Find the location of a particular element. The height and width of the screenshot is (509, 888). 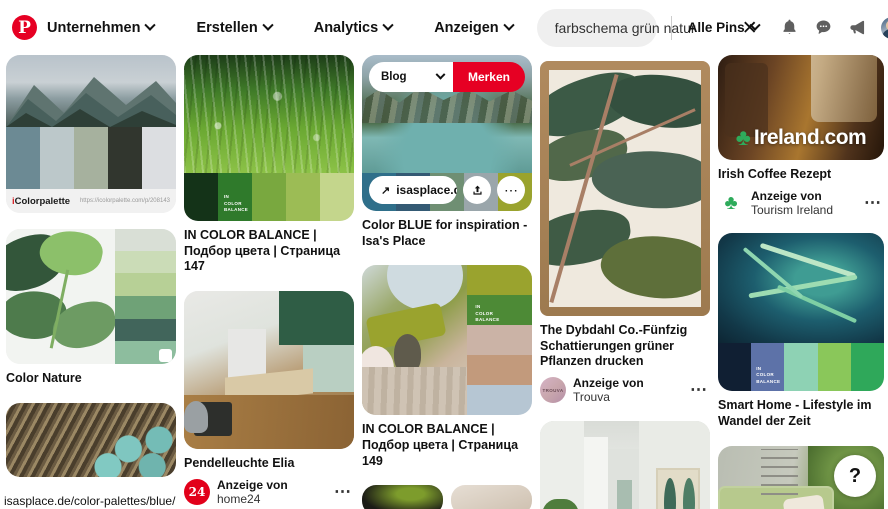

nav-item-label: Analytics is located at coordinates (346, 27).